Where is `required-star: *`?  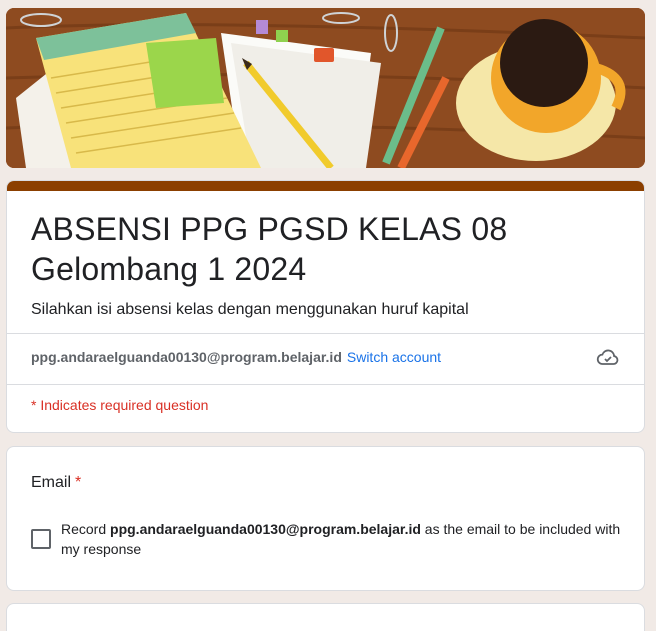 required-star: * is located at coordinates (78, 482).